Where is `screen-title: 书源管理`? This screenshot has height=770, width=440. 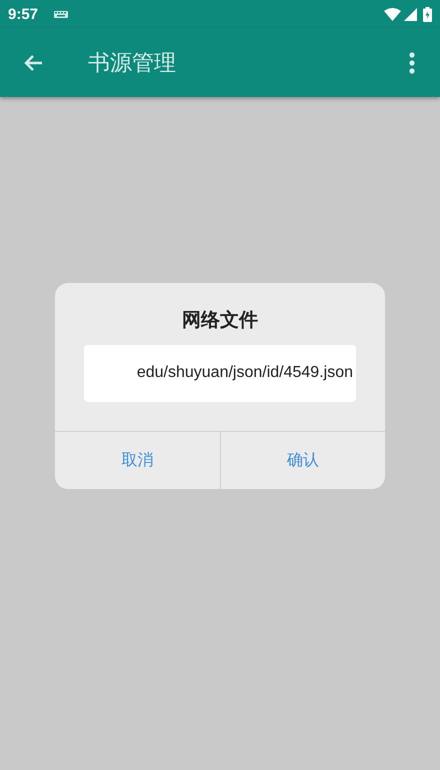
screen-title: 书源管理 is located at coordinates (132, 64).